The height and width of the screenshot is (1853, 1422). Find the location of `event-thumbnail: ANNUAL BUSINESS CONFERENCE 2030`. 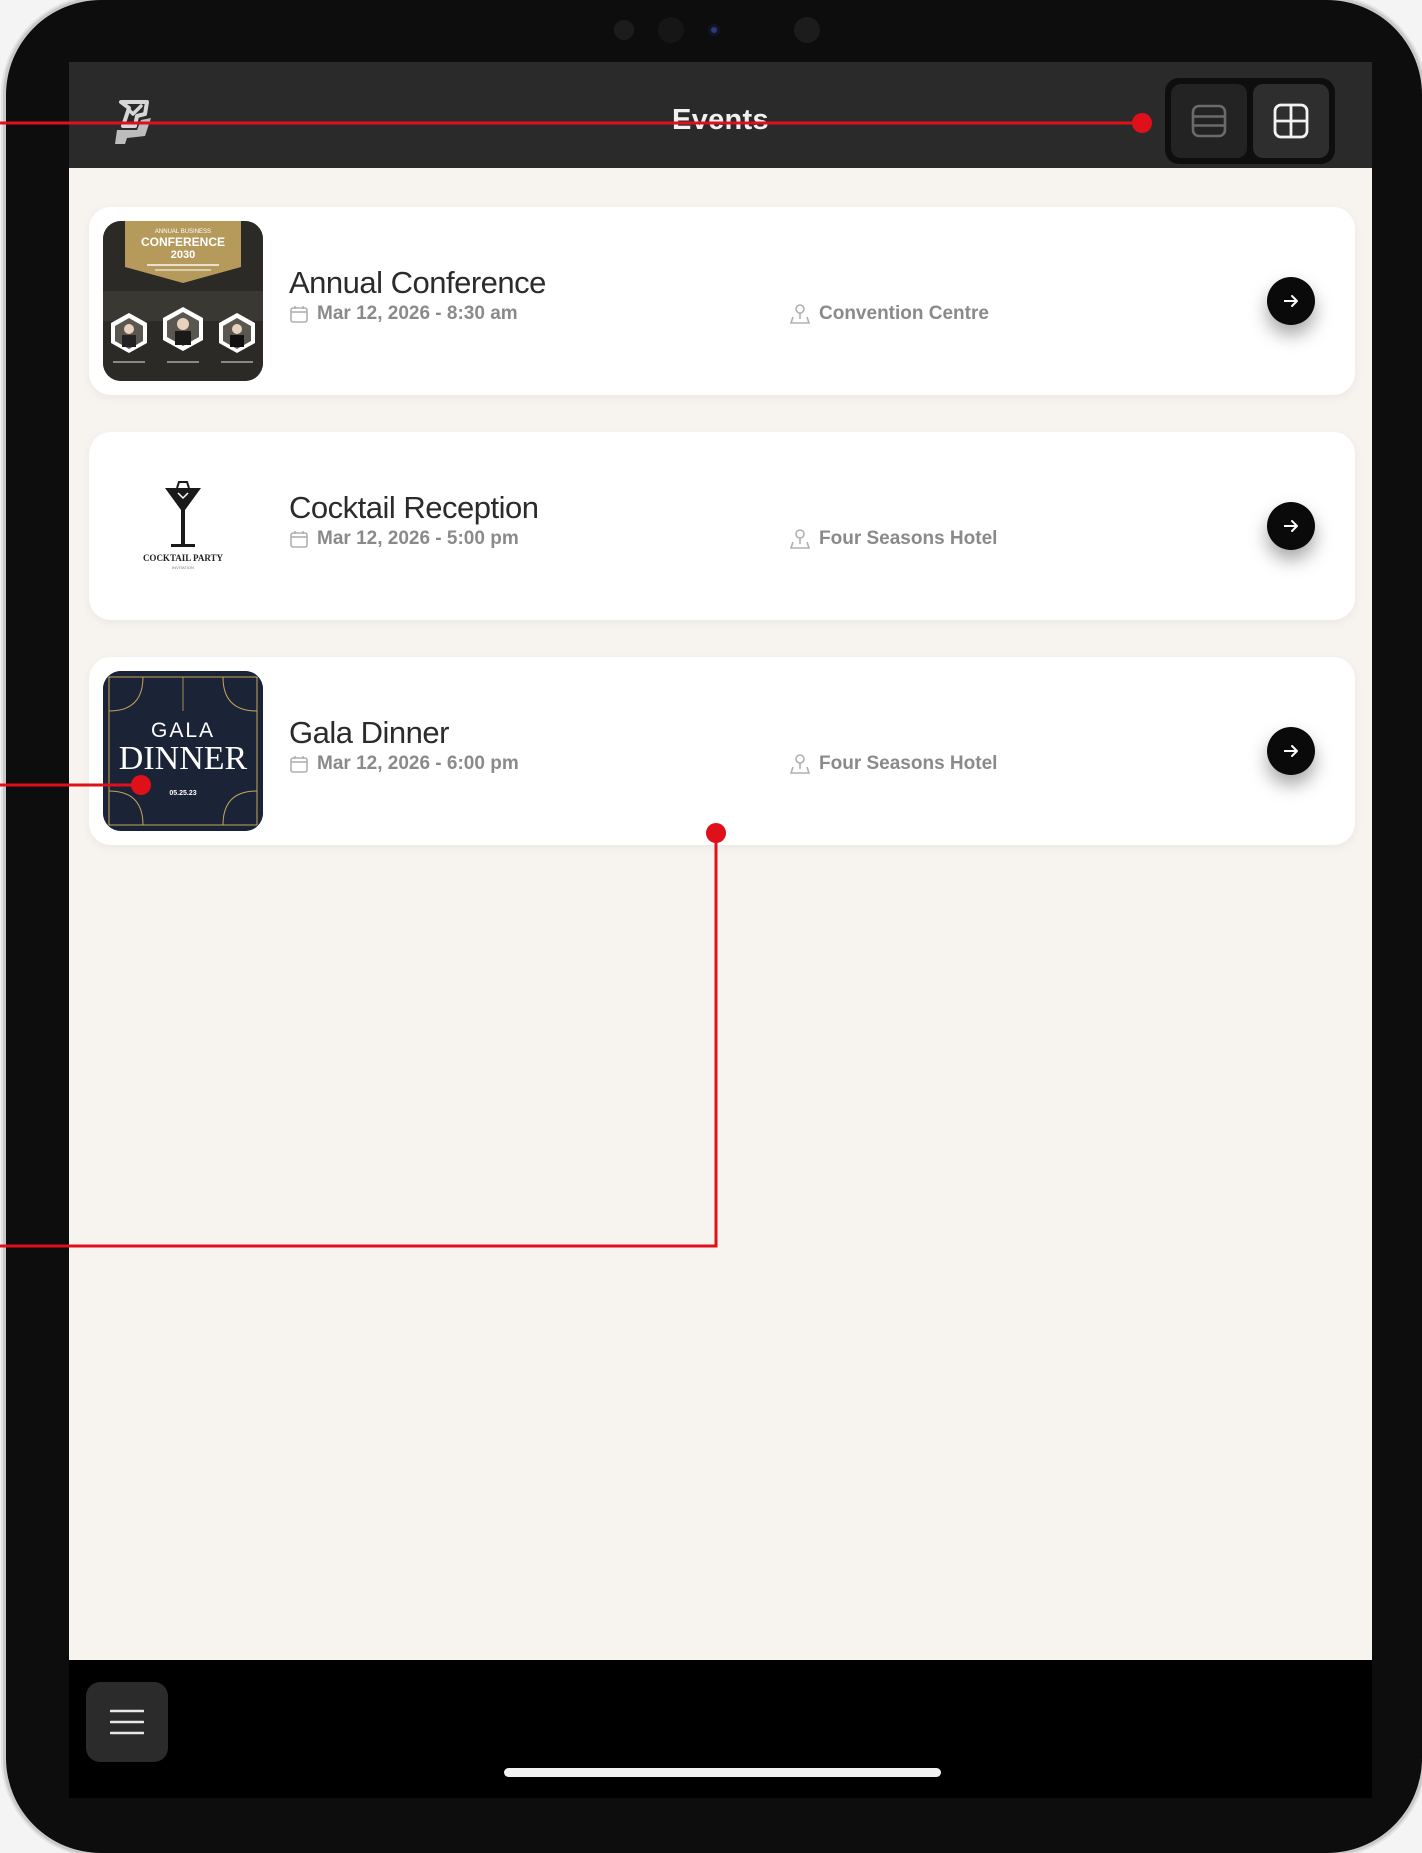

event-thumbnail: ANNUAL BUSINESS CONFERENCE 2030 is located at coordinates (183, 301).